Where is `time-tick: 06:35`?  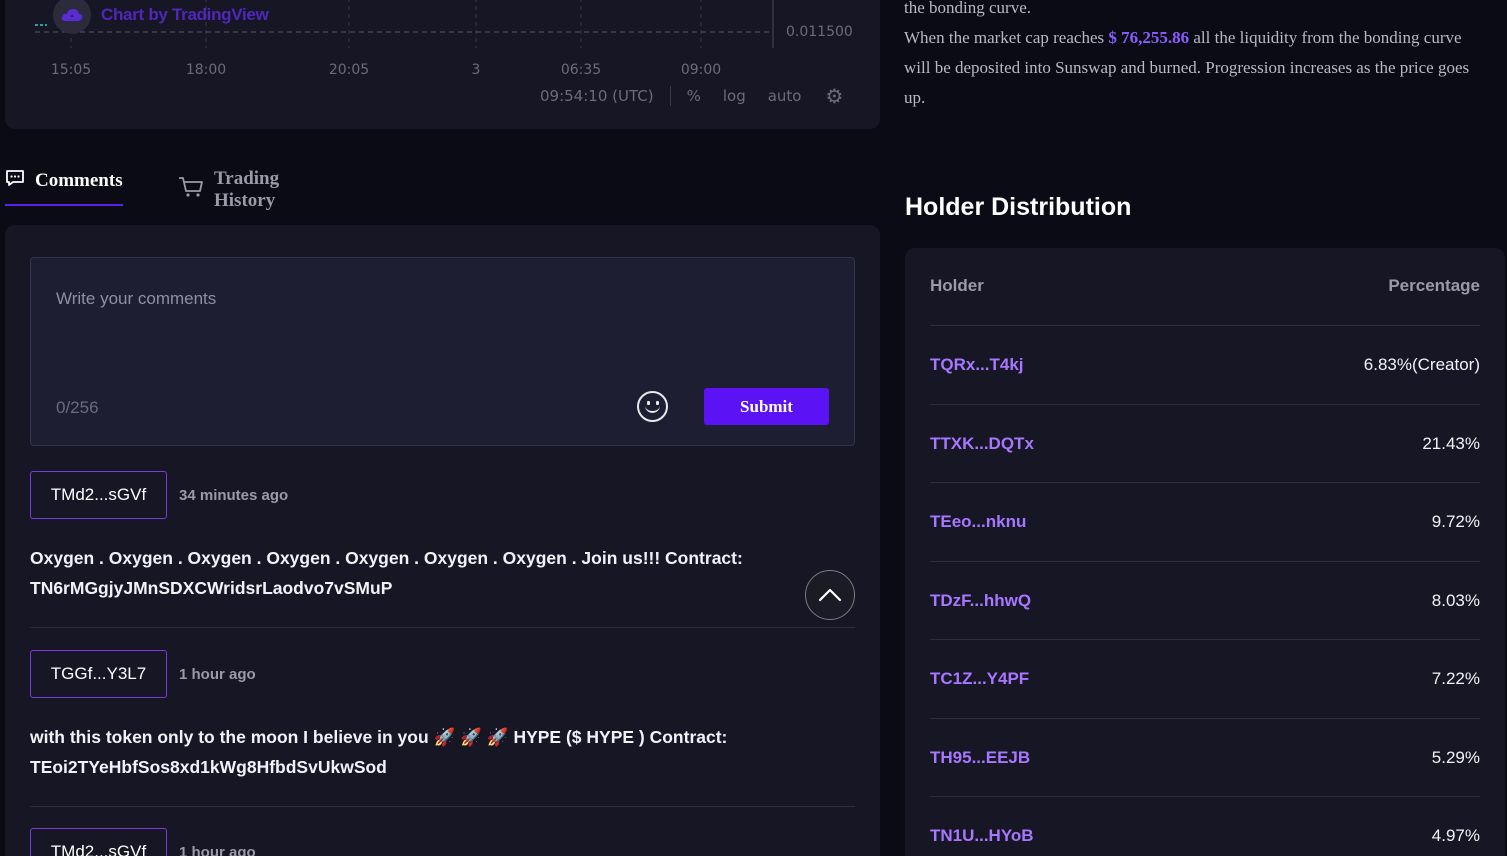
time-tick: 06:35 is located at coordinates (581, 70).